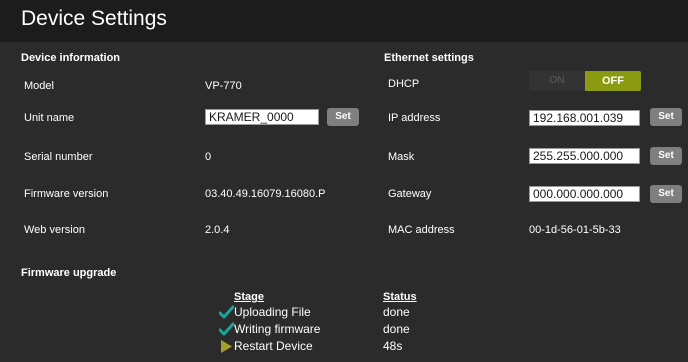  I want to click on mac-address-value: 00-1d-56-01-5b-33, so click(575, 230).